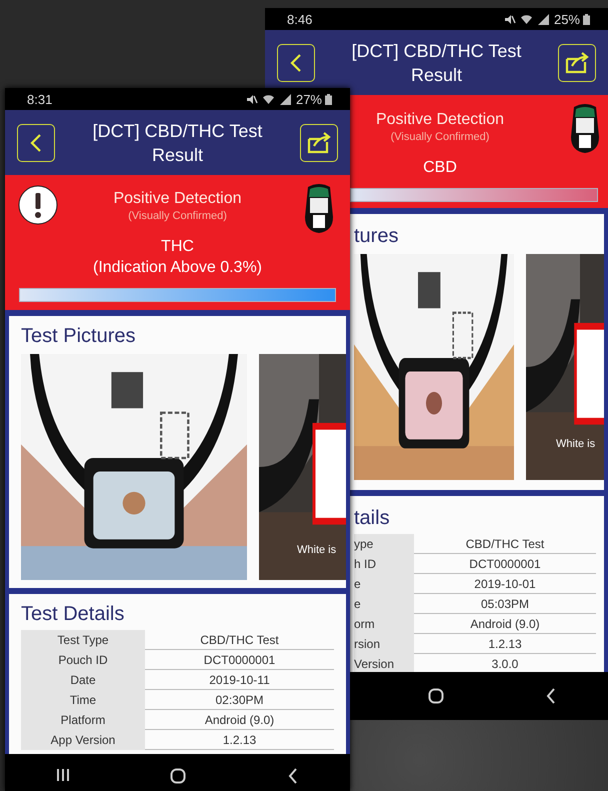  Describe the element at coordinates (83, 640) in the screenshot. I see `field-label: Test Type` at that location.